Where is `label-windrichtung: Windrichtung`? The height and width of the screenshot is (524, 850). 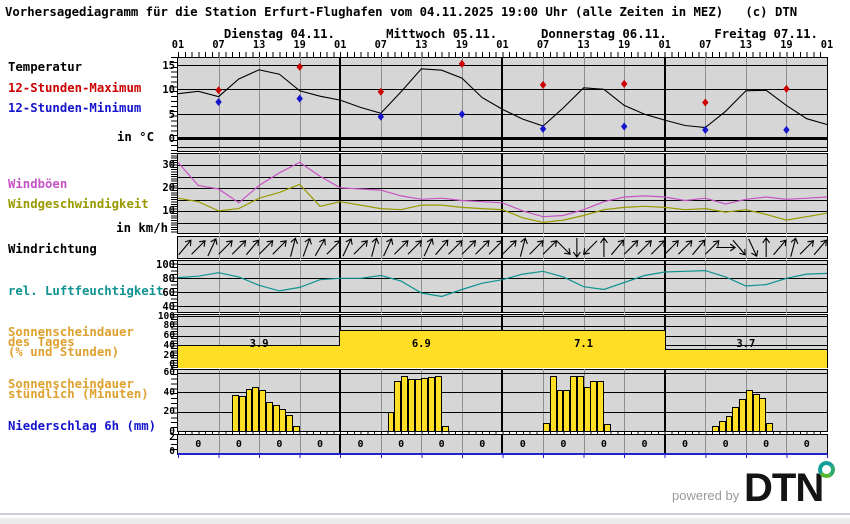
label-windrichtung: Windrichtung is located at coordinates (52, 249).